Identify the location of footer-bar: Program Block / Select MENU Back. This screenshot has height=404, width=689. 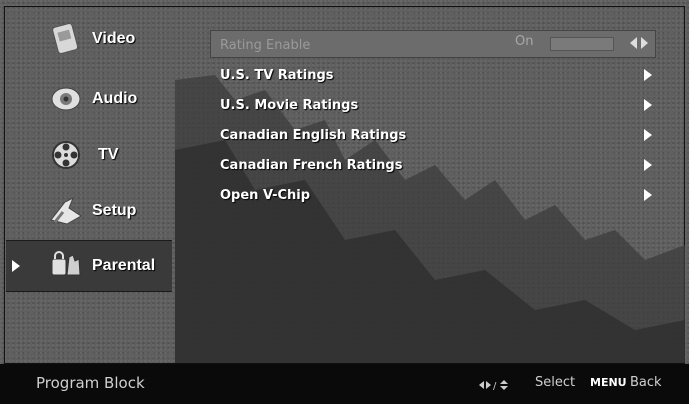
(344, 384).